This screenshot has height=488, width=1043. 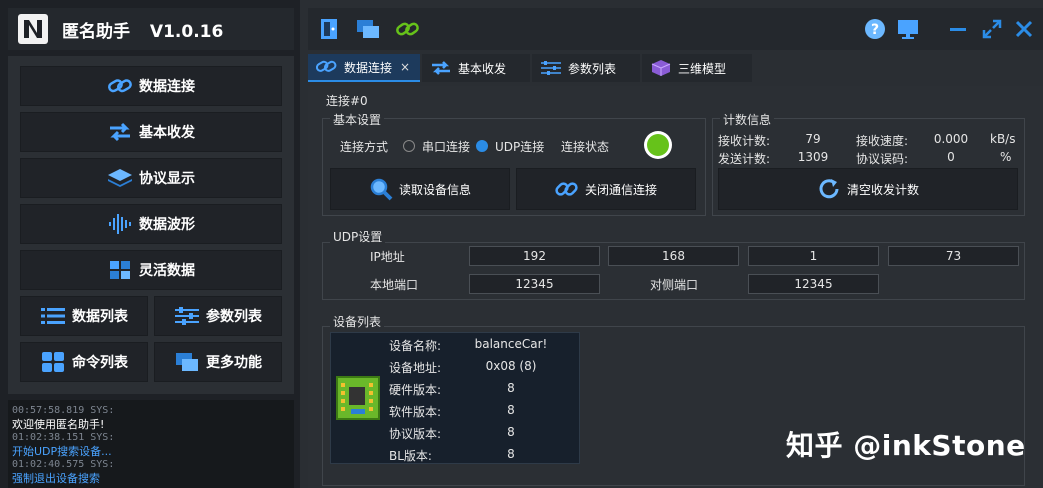 I want to click on nav-basic-io-button: 基本收发, so click(x=151, y=132).